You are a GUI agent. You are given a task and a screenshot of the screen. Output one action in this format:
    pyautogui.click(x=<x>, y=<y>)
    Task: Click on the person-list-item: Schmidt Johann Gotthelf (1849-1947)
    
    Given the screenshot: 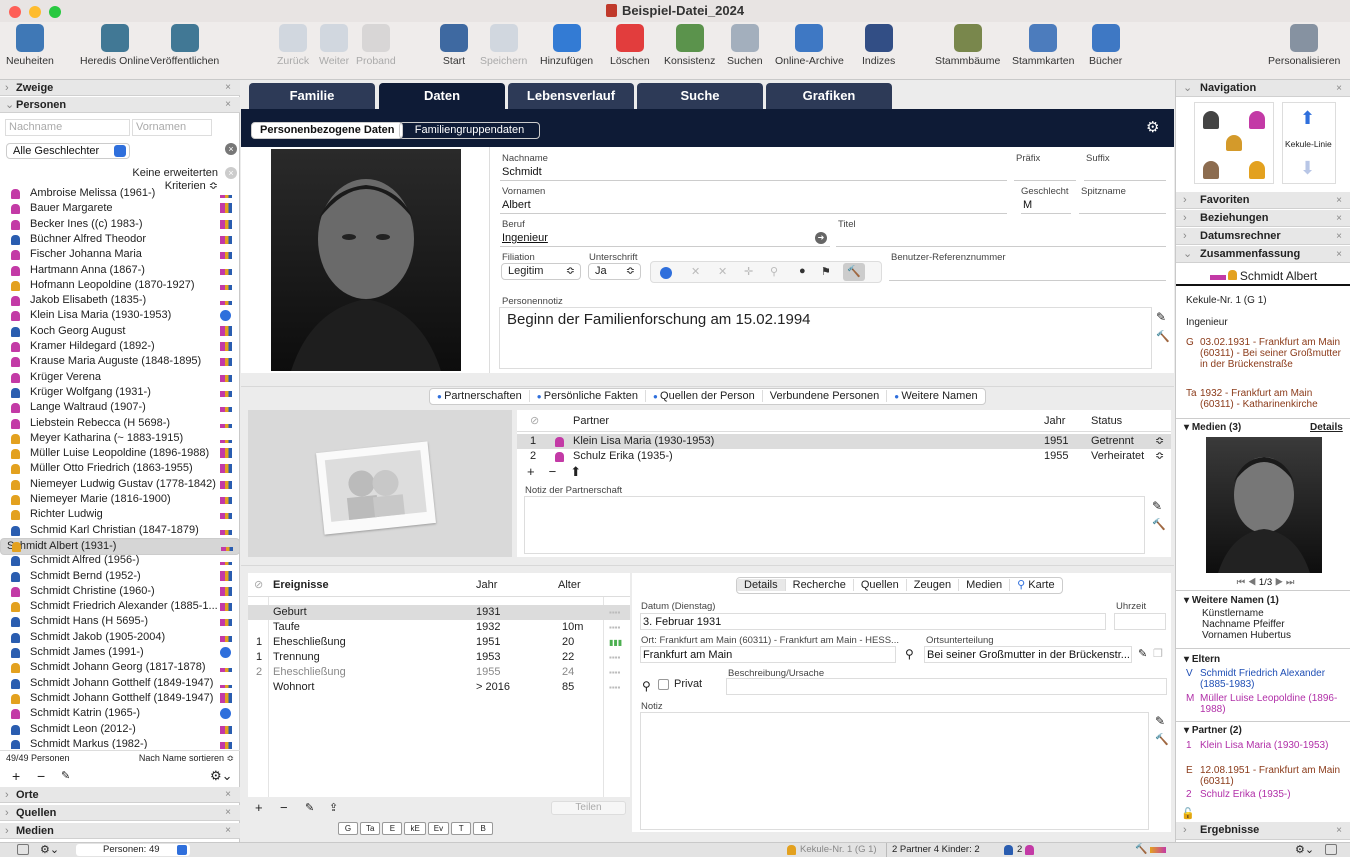 What is the action you would take?
    pyautogui.click(x=120, y=698)
    